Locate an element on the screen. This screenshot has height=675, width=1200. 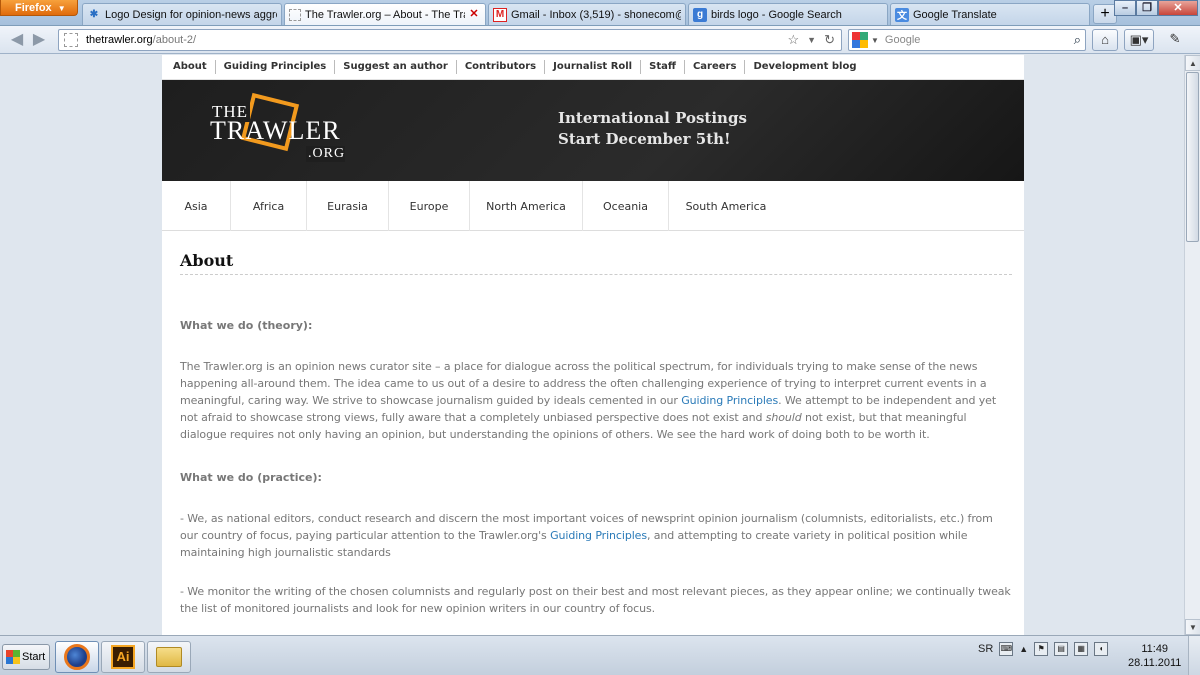
keyboard-icon: ⌨ is located at coordinates (1006, 649).